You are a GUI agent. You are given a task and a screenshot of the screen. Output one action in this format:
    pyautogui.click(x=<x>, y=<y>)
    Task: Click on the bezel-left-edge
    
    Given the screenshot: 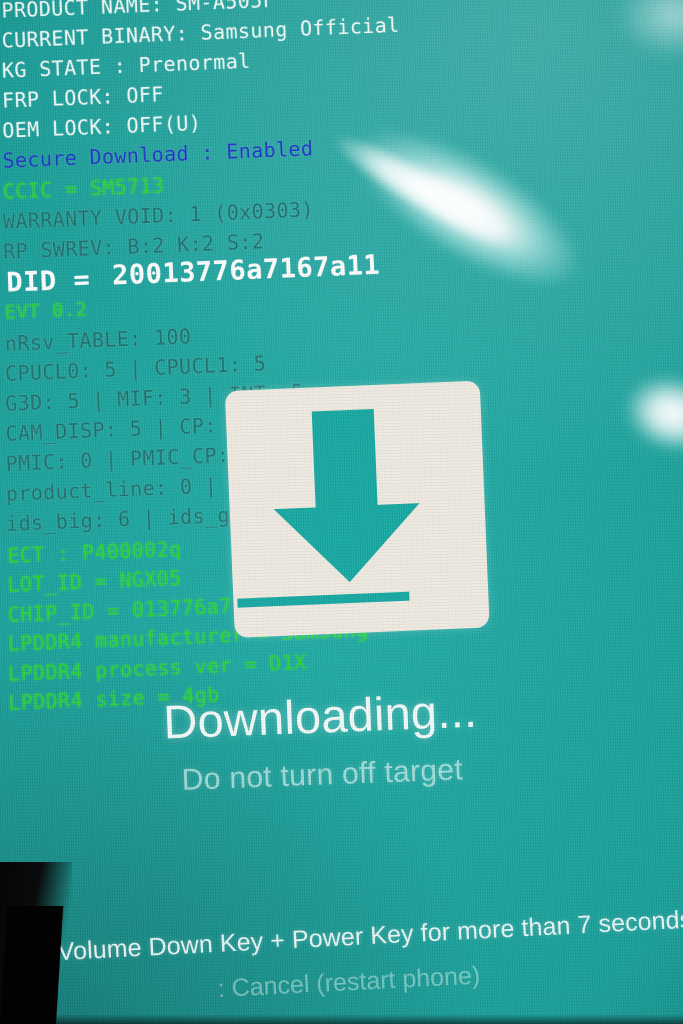 What is the action you would take?
    pyautogui.click(x=32, y=965)
    